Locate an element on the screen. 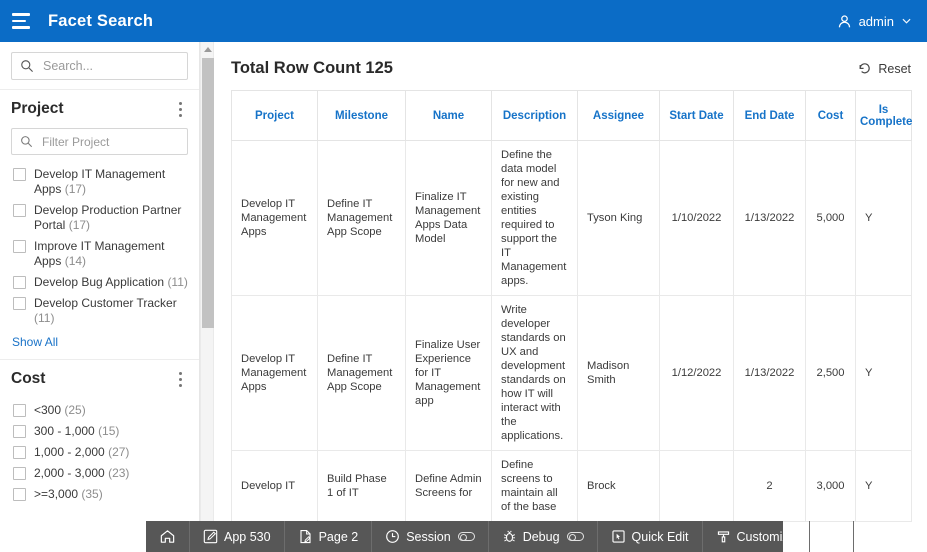 The width and height of the screenshot is (927, 552). debug-toggle is located at coordinates (575, 537).